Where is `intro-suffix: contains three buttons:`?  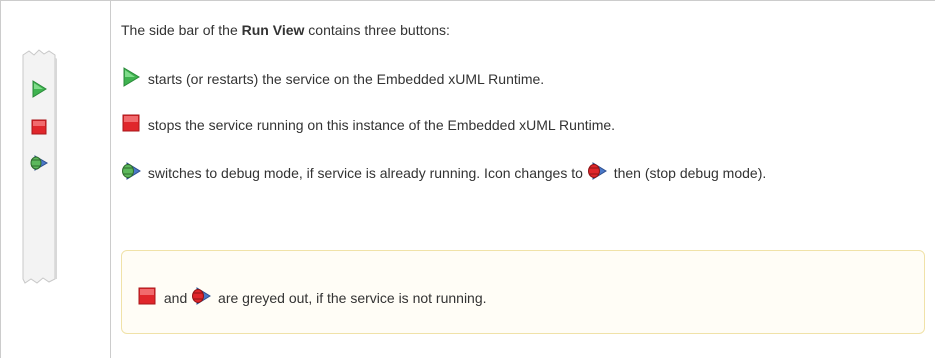 intro-suffix: contains three buttons: is located at coordinates (377, 30).